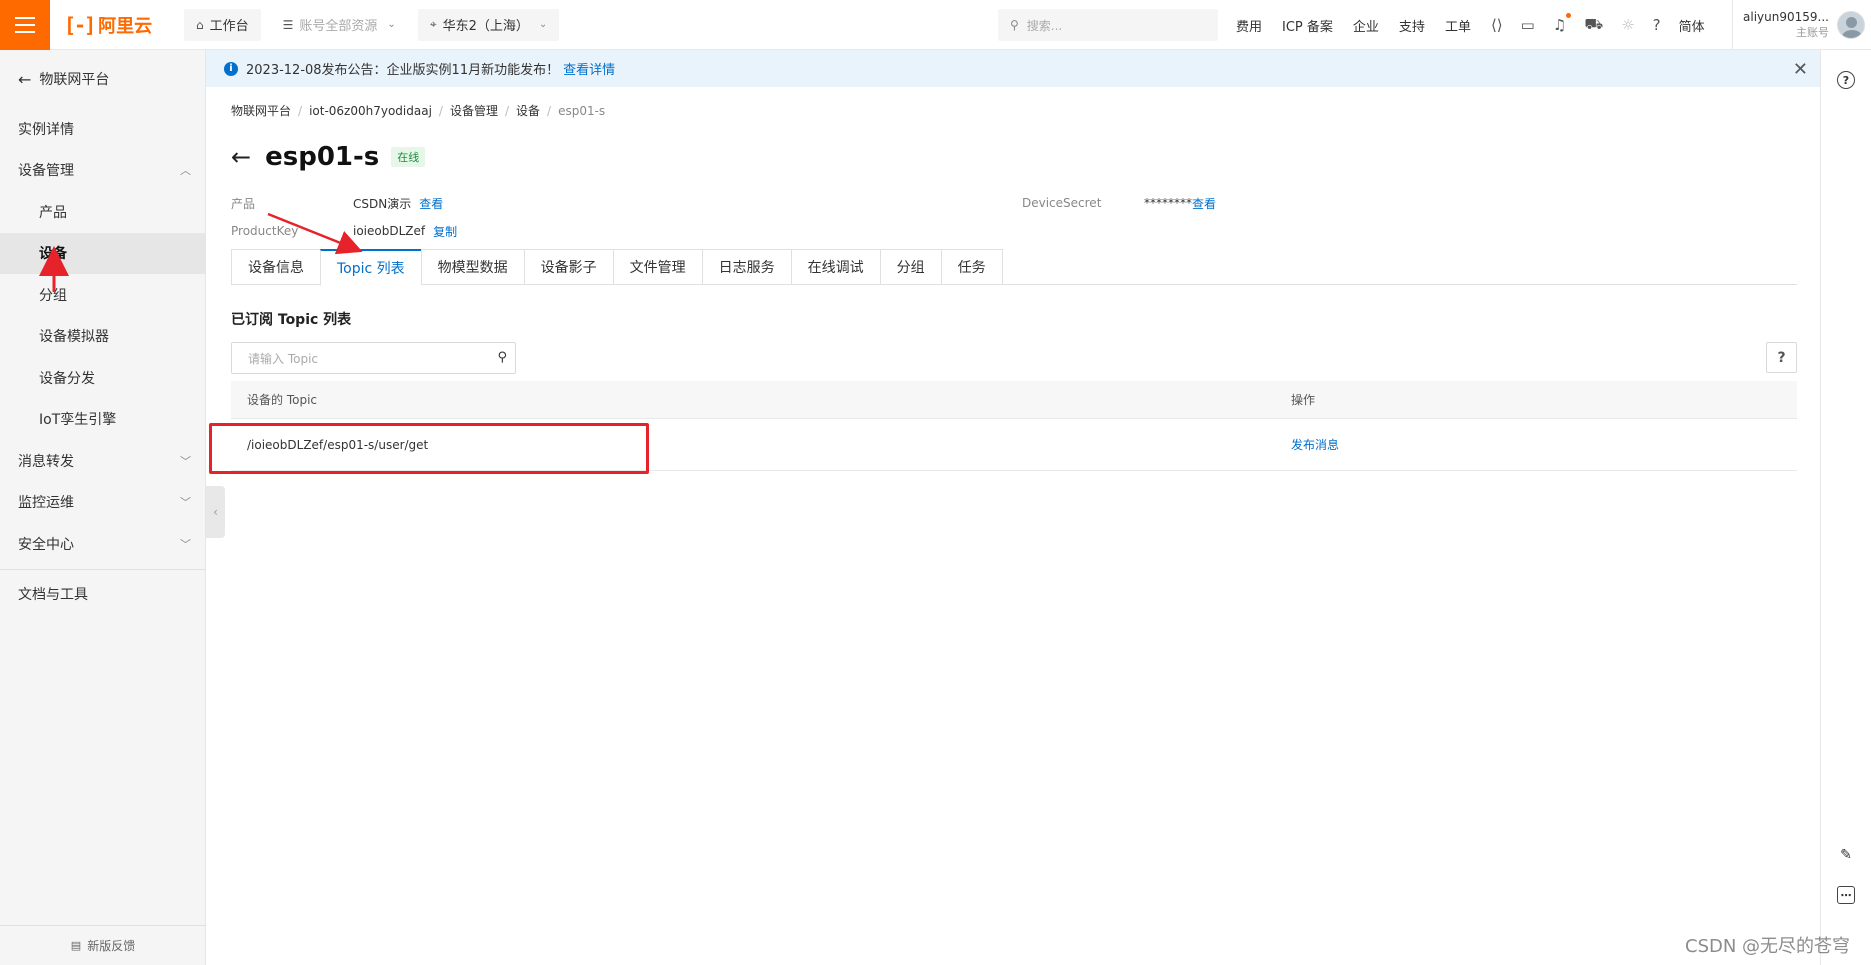  What do you see at coordinates (373, 358) in the screenshot?
I see `topic-search-input: 请输入 Topic ⚲` at bounding box center [373, 358].